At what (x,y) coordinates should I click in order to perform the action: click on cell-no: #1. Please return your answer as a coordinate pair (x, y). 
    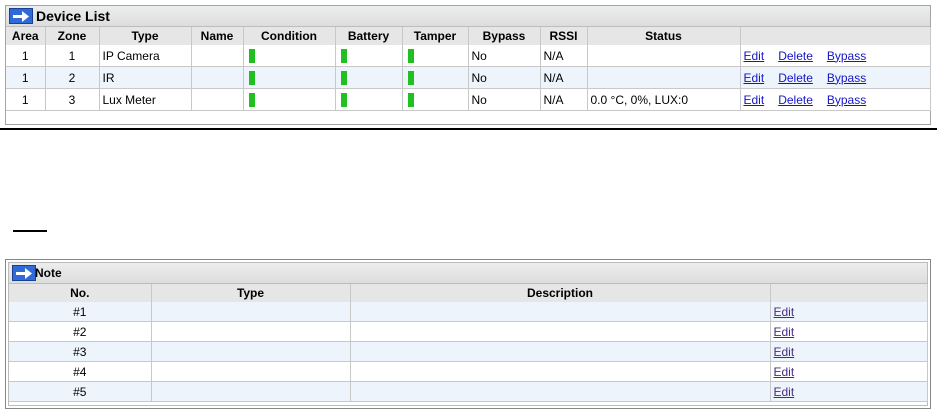
    Looking at the image, I should click on (80, 312).